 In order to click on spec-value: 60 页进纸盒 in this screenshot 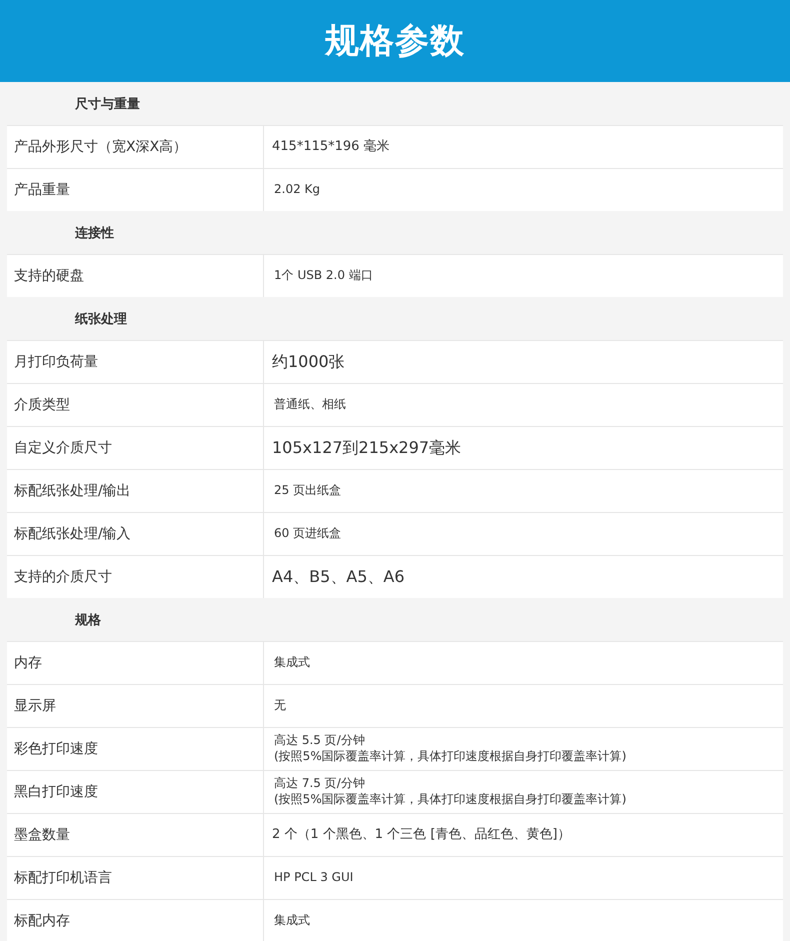, I will do `click(307, 533)`.